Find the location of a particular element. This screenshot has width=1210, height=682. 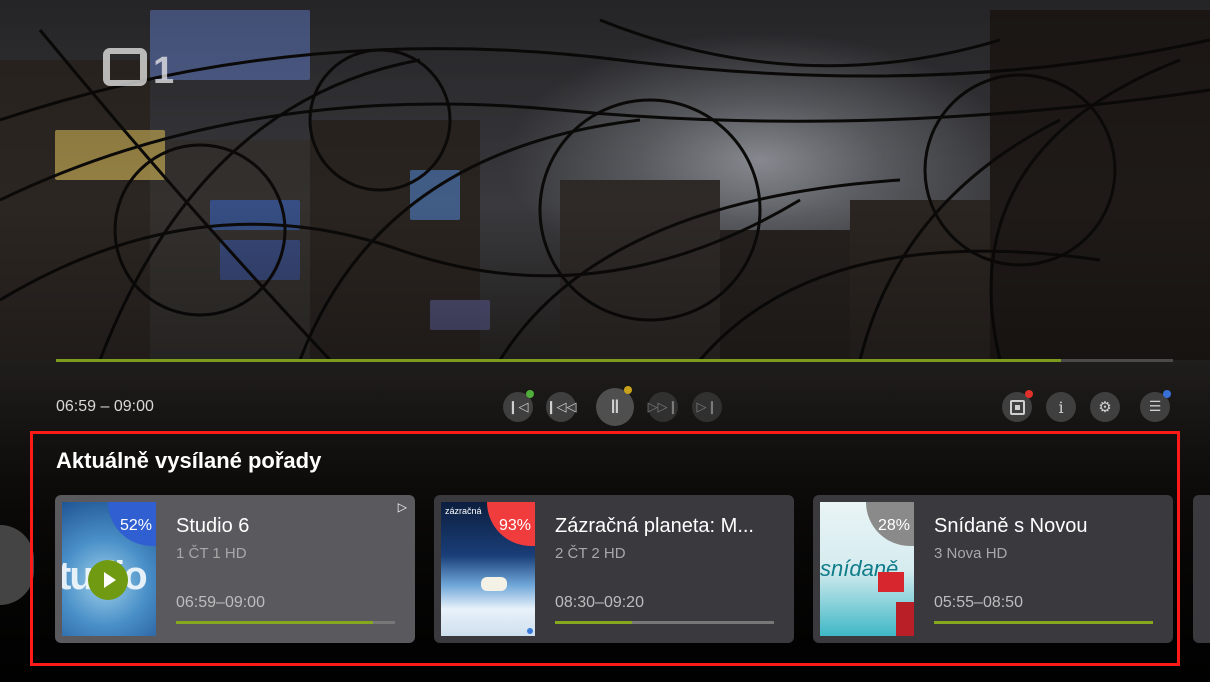

program-time: 06:59–09:00 is located at coordinates (220, 602).